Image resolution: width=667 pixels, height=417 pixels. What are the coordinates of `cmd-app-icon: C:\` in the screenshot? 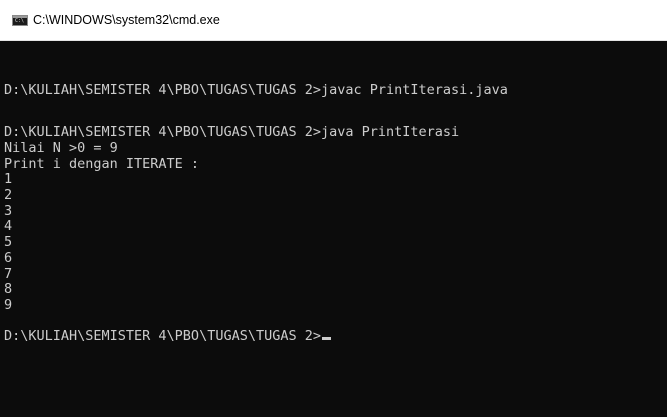 It's located at (20, 20).